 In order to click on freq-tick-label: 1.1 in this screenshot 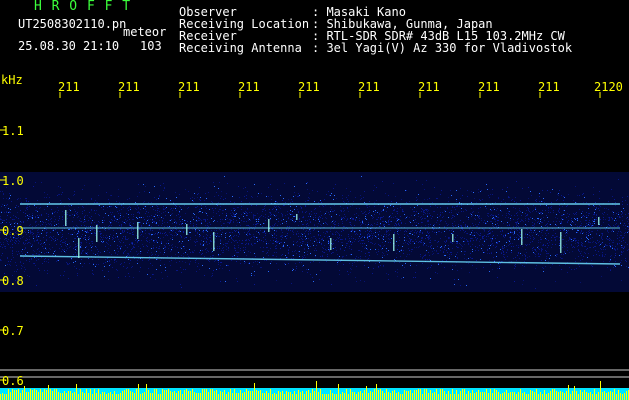, I will do `click(13, 131)`.